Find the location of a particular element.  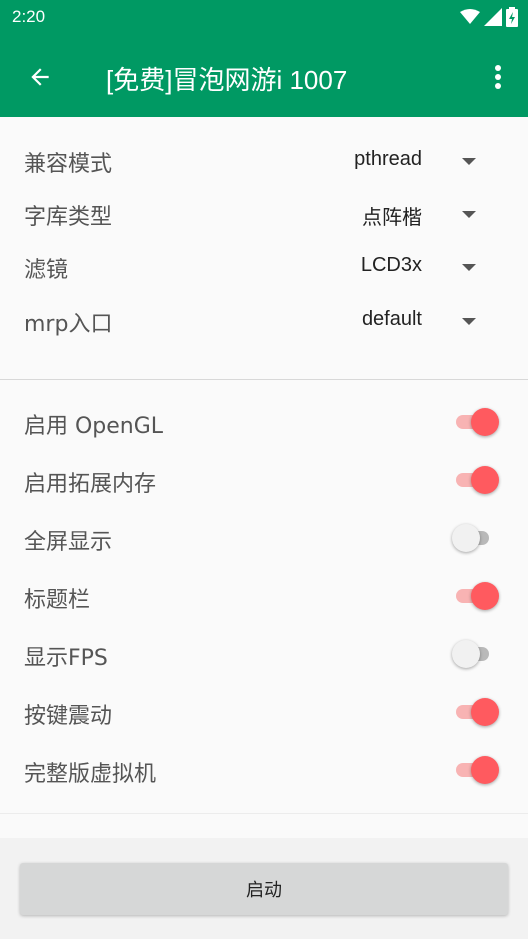

full-vm-switch is located at coordinates (478, 770).